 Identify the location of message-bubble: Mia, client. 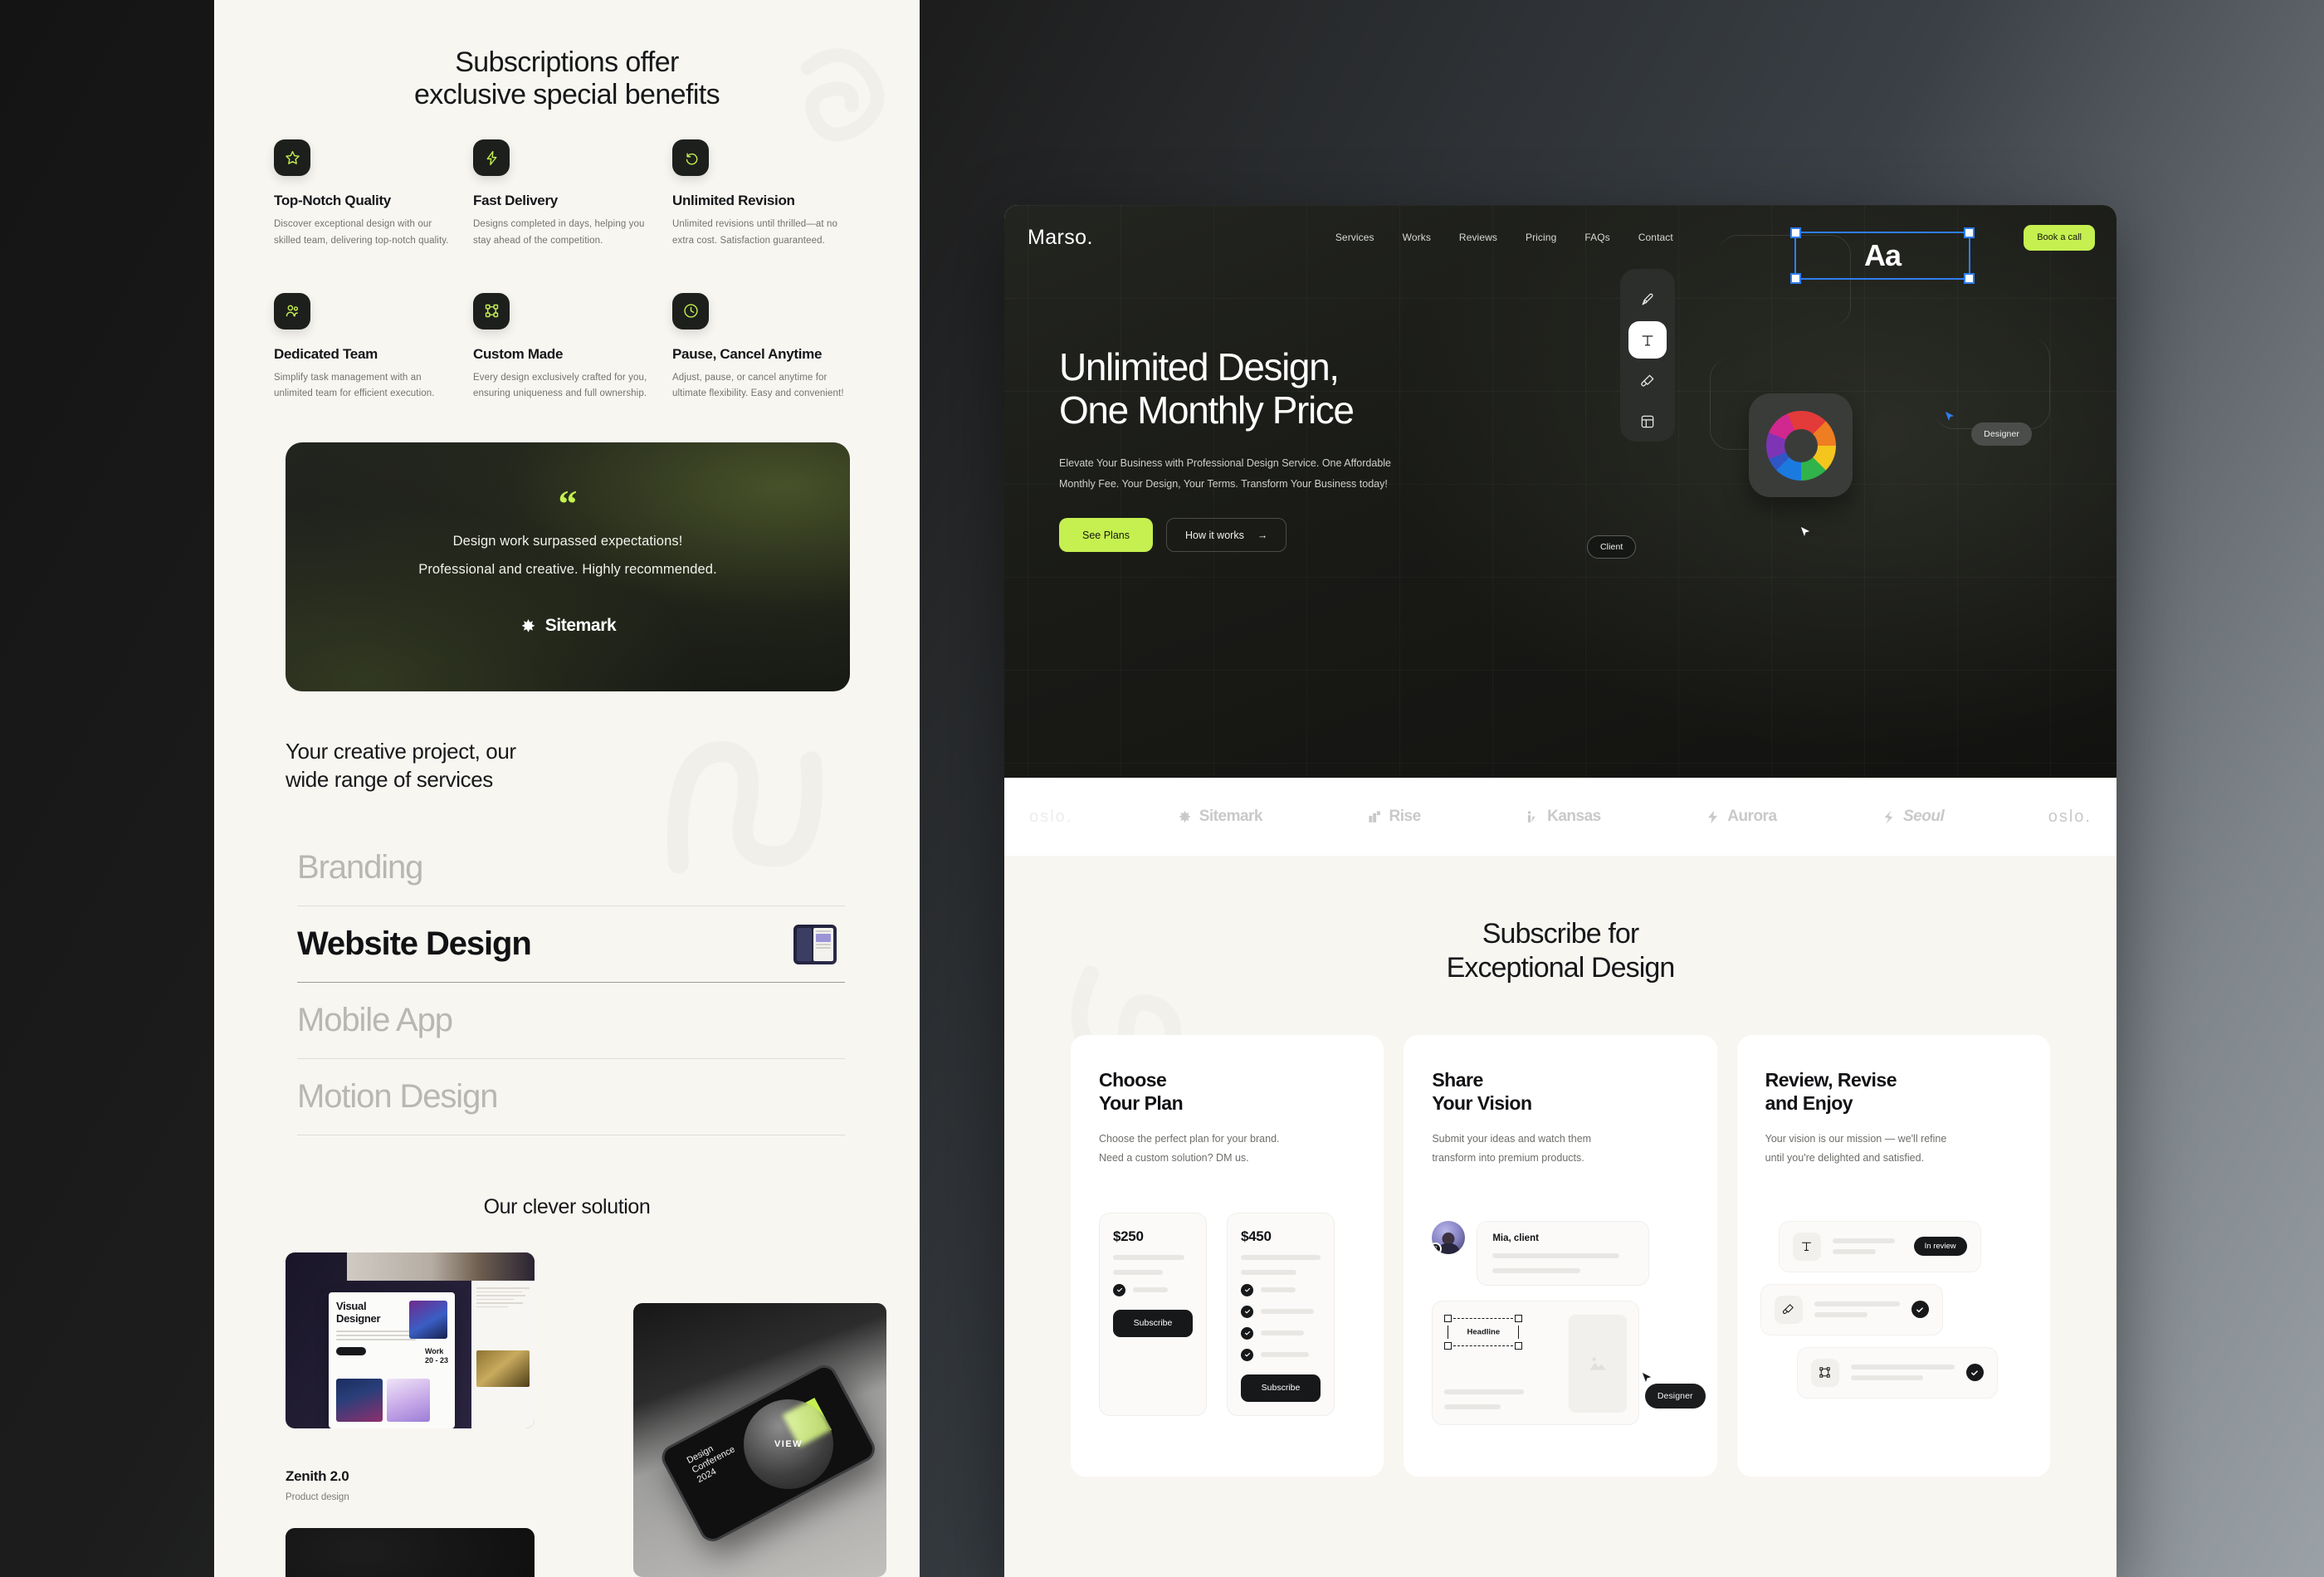
(1563, 1253).